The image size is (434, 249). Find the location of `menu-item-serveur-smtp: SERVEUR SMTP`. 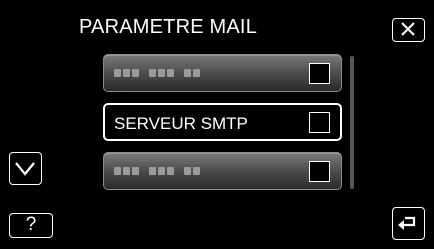

menu-item-serveur-smtp: SERVEUR SMTP is located at coordinates (222, 122).